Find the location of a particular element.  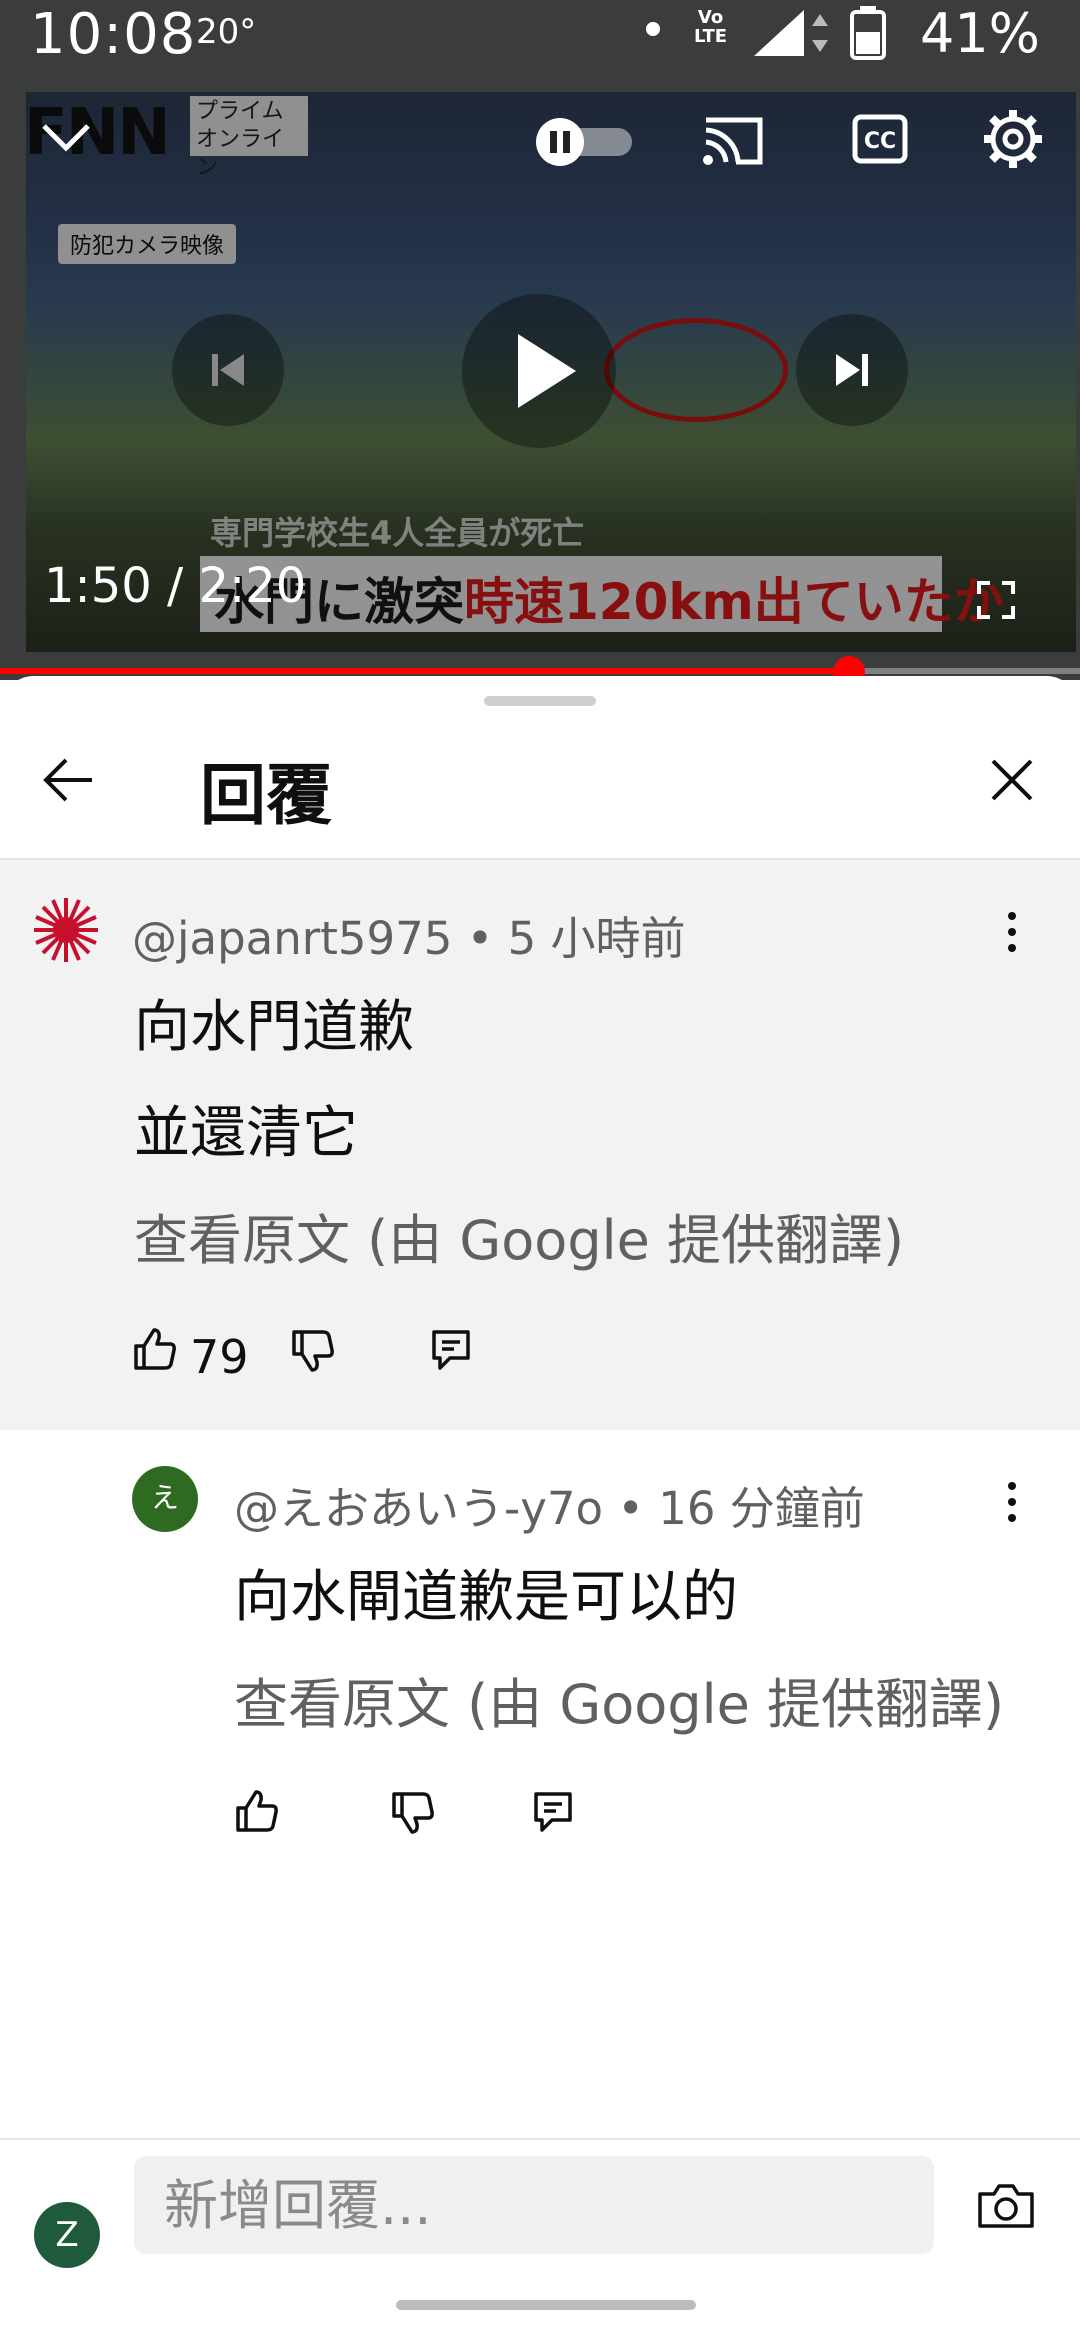

reply-author: @えおあいう-y7o is located at coordinates (418, 1508).